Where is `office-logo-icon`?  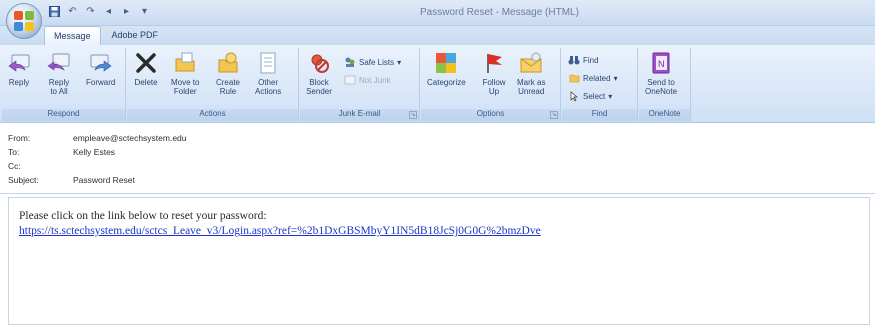
office-logo-icon is located at coordinates (24, 21).